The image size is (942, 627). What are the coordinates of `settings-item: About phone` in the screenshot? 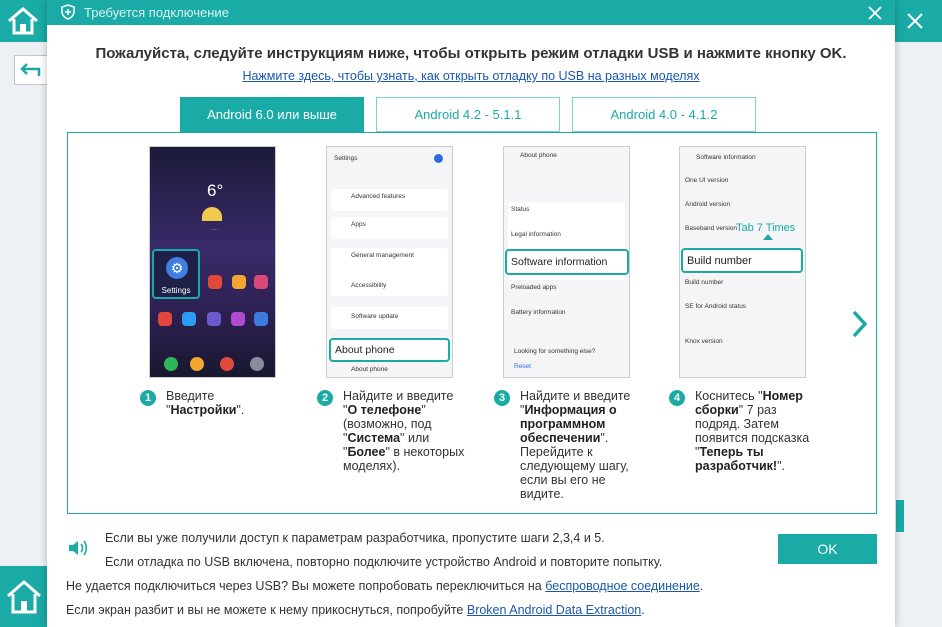 It's located at (369, 369).